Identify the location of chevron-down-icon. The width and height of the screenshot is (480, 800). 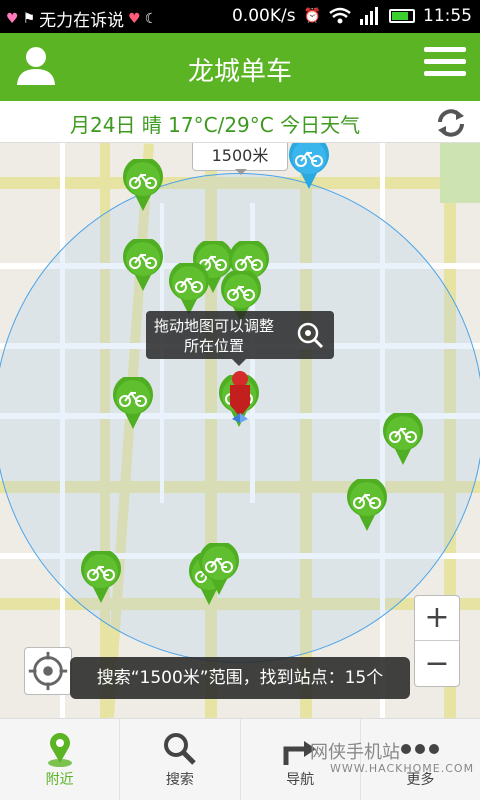
(241, 172).